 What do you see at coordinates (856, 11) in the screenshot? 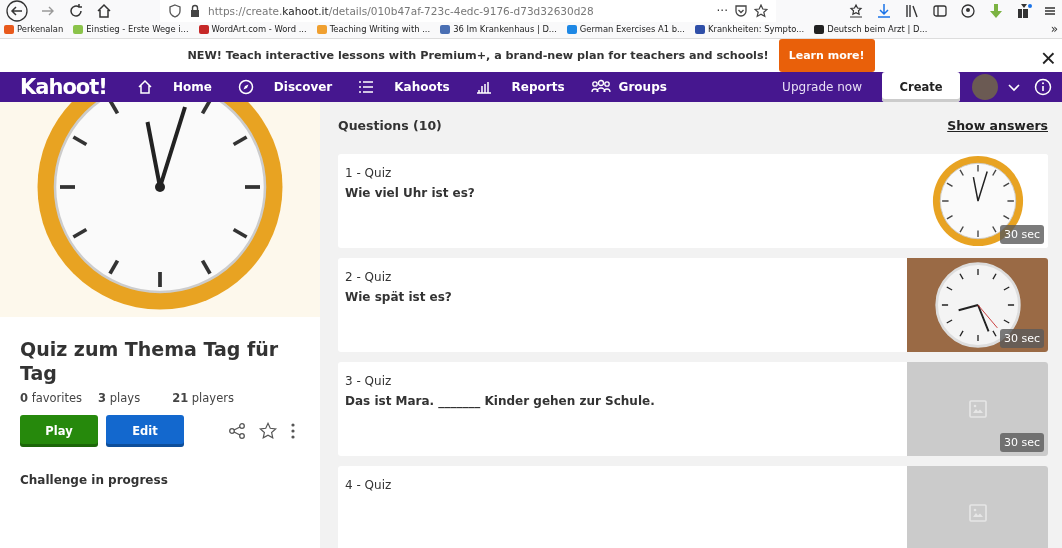
I see `reading-list-icon` at bounding box center [856, 11].